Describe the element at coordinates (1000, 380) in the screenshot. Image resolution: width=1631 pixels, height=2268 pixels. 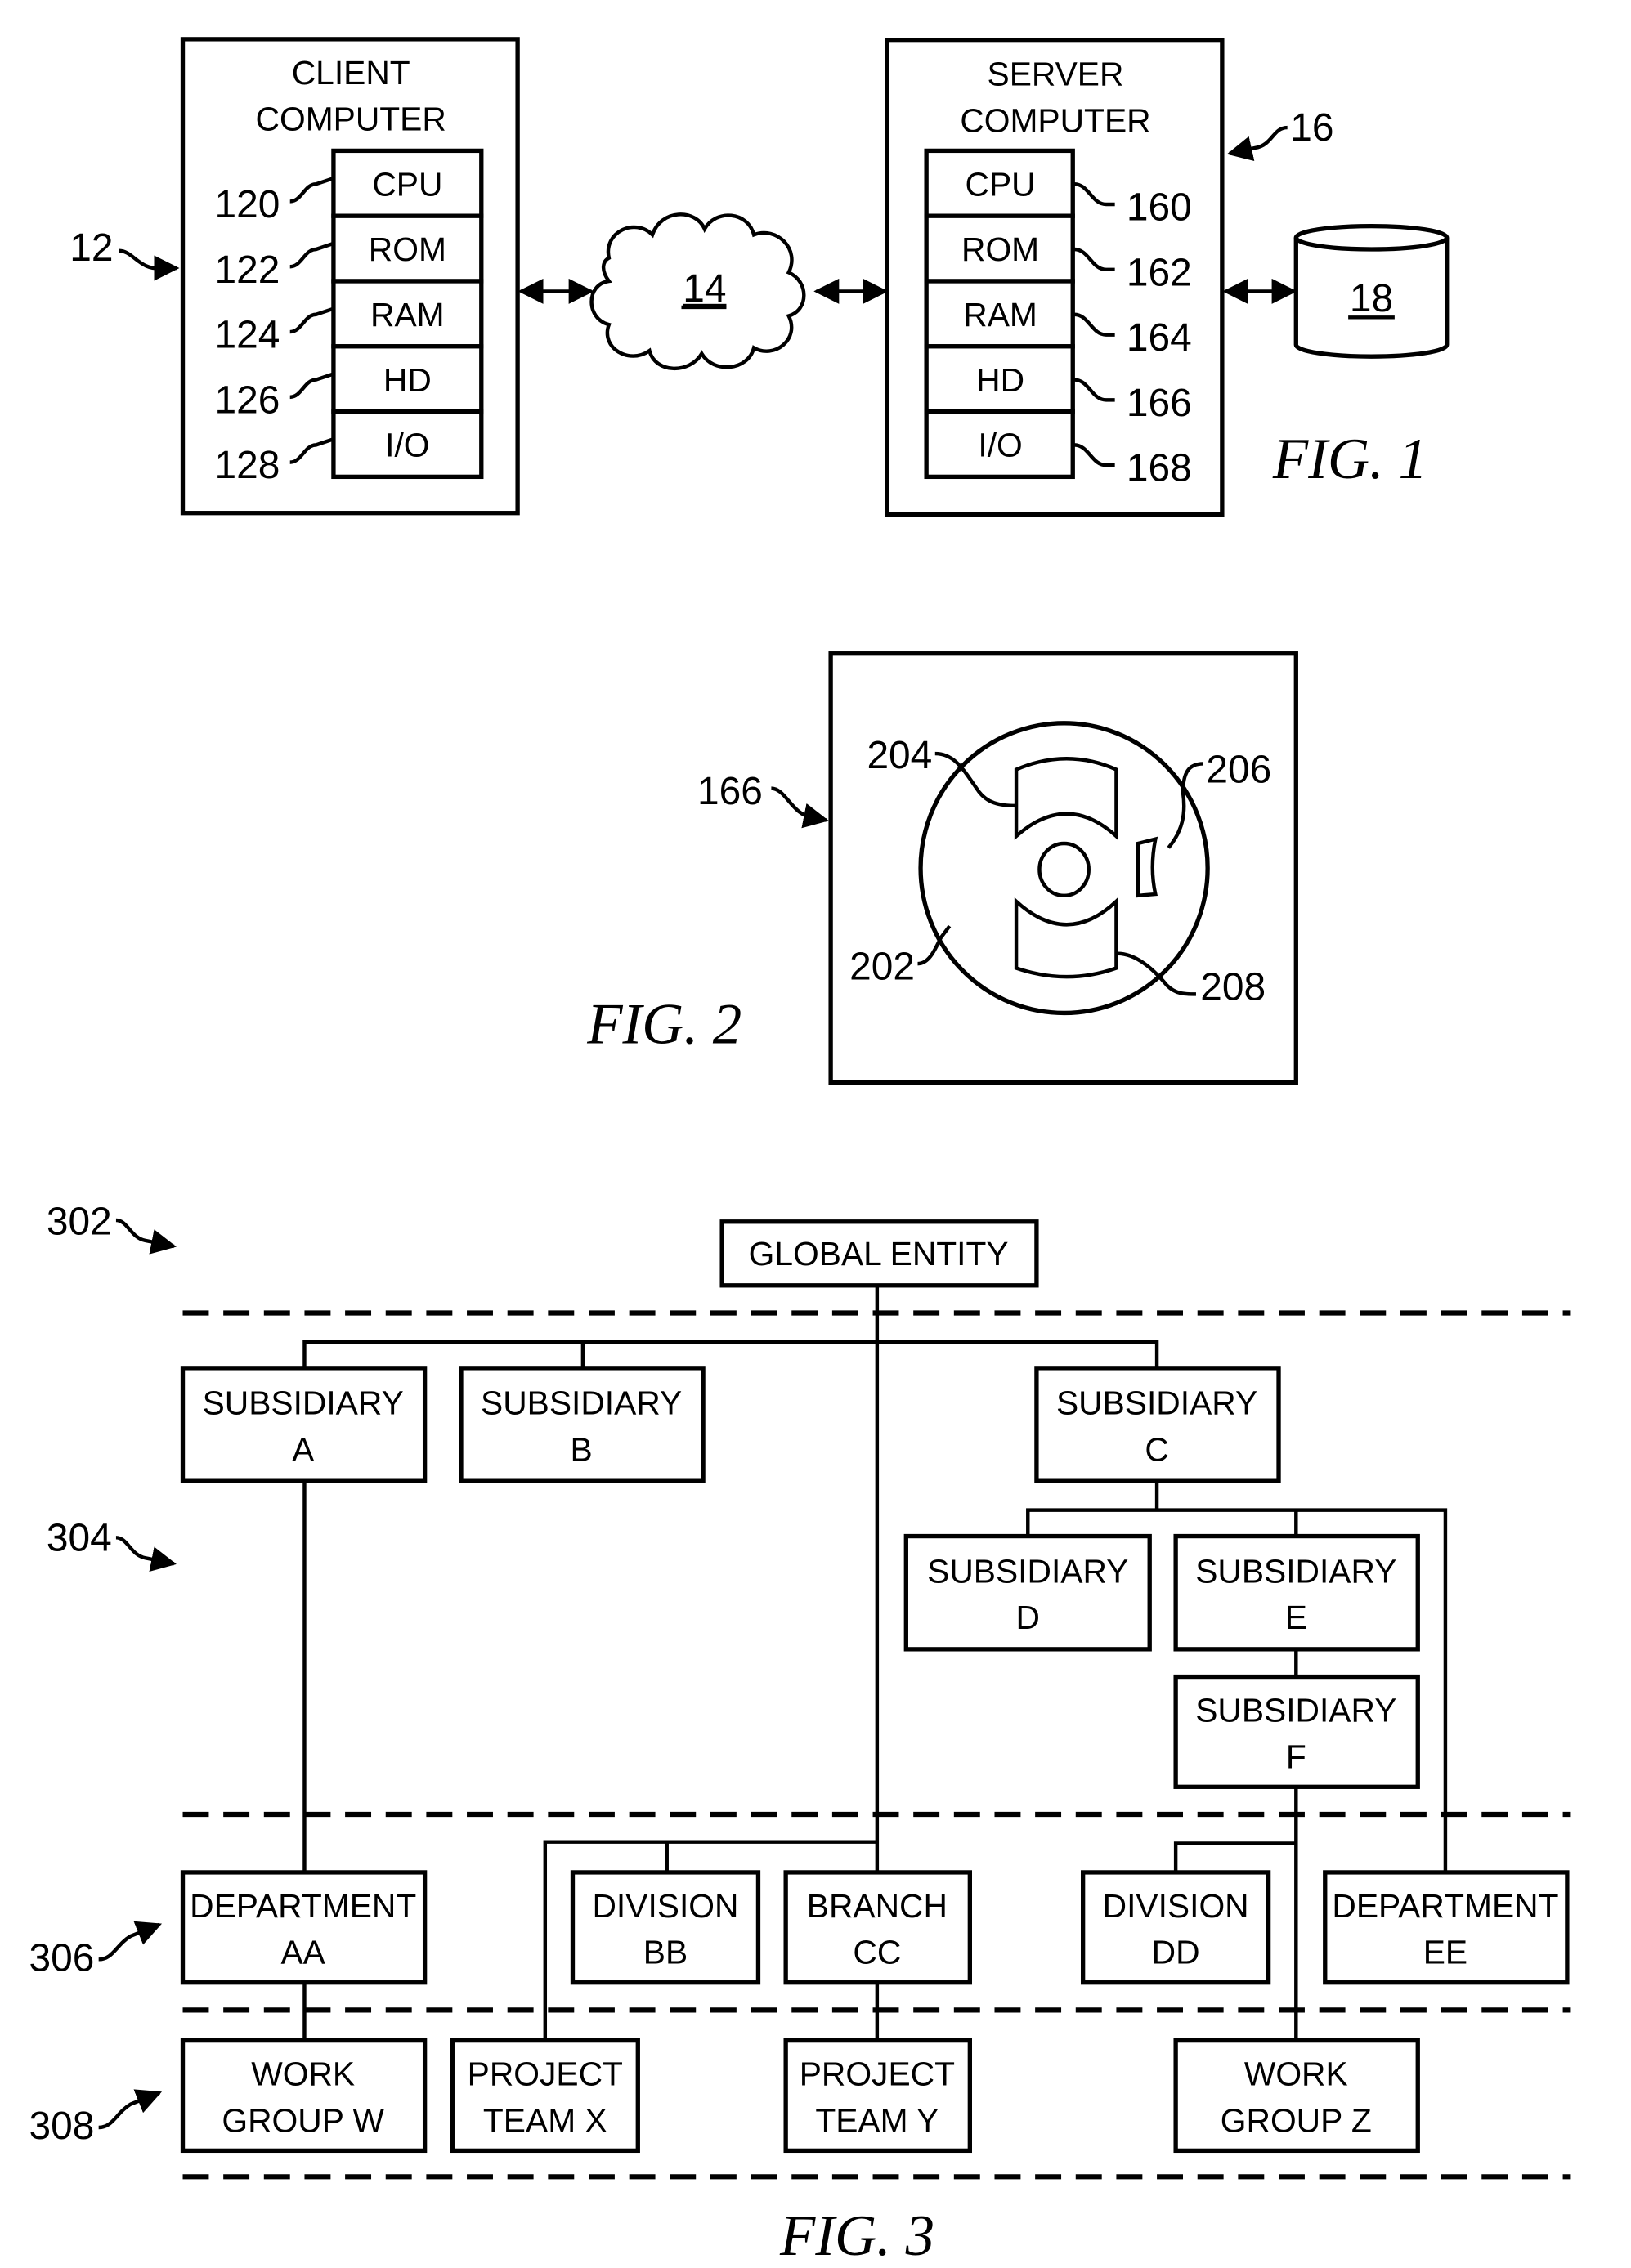
I see `server-hd-label: HD` at that location.